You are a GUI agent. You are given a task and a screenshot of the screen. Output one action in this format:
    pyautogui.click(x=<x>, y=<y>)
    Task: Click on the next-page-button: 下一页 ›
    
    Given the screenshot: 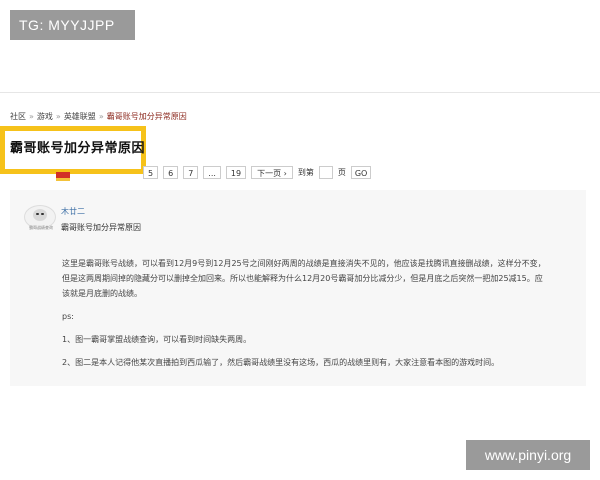 What is the action you would take?
    pyautogui.click(x=272, y=172)
    